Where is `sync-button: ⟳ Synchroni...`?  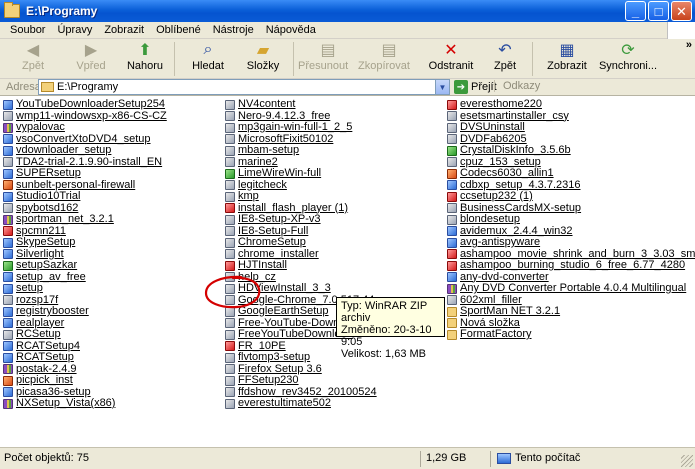 sync-button: ⟳ Synchroni... is located at coordinates (628, 59).